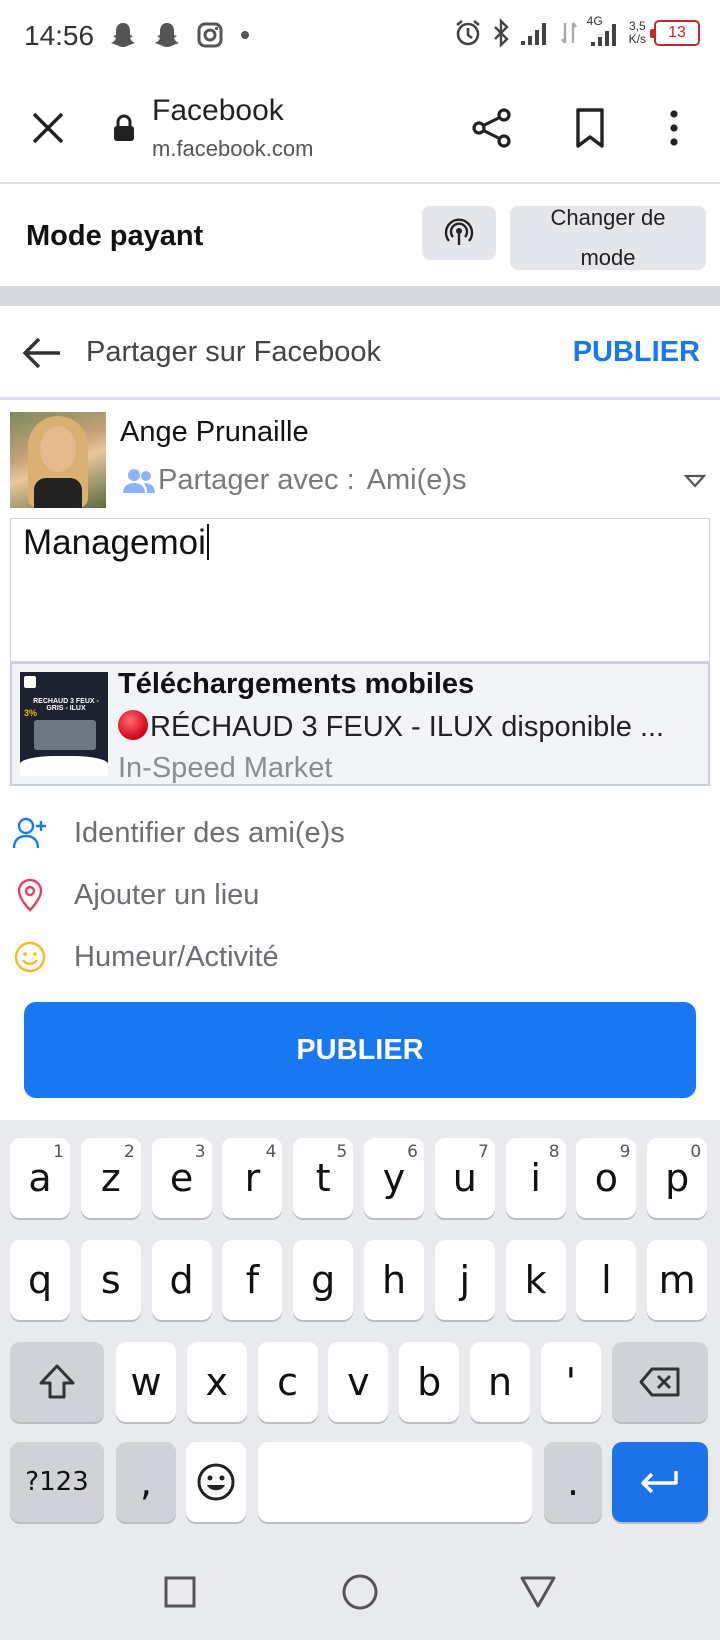  Describe the element at coordinates (245, 35) in the screenshot. I see `dot-icon` at that location.